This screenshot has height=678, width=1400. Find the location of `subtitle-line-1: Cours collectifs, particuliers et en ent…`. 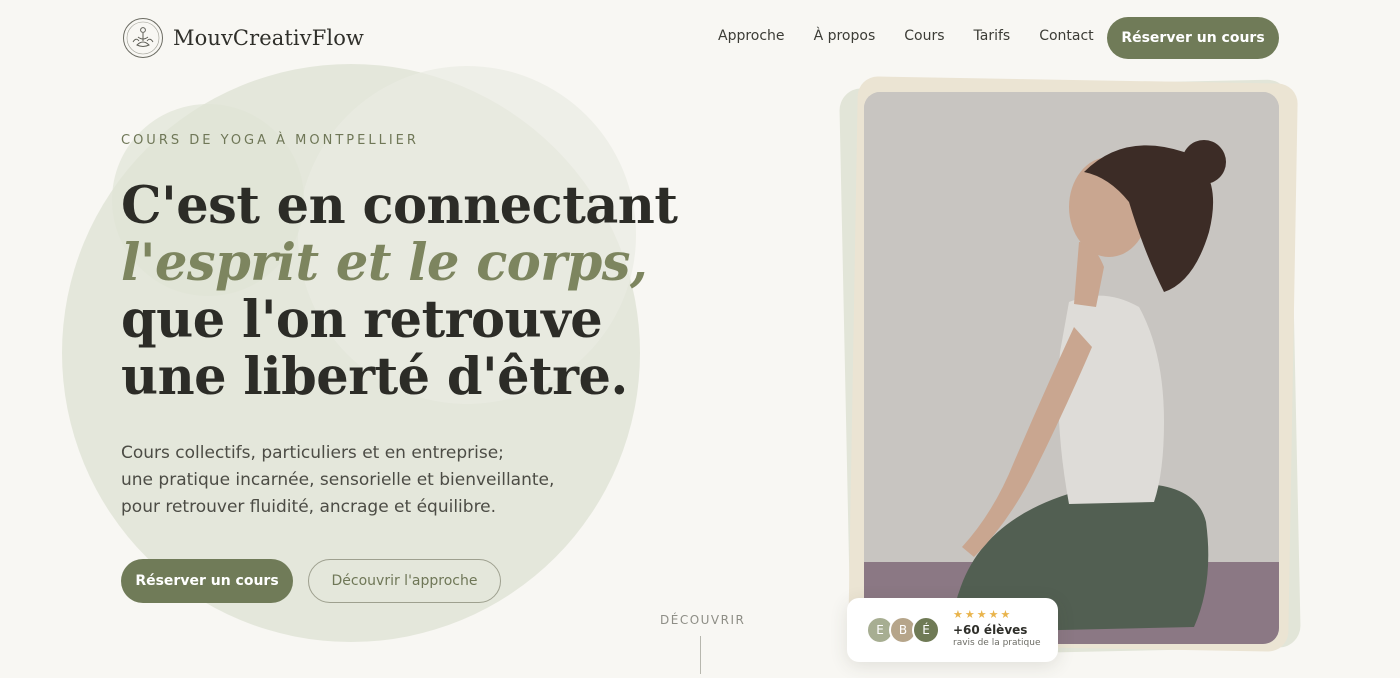

subtitle-line-1: Cours collectifs, particuliers et en ent… is located at coordinates (312, 453).